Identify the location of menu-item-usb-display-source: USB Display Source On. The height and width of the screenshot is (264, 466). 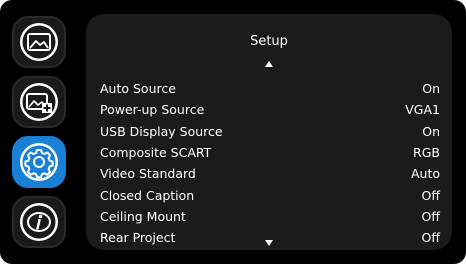
(270, 131).